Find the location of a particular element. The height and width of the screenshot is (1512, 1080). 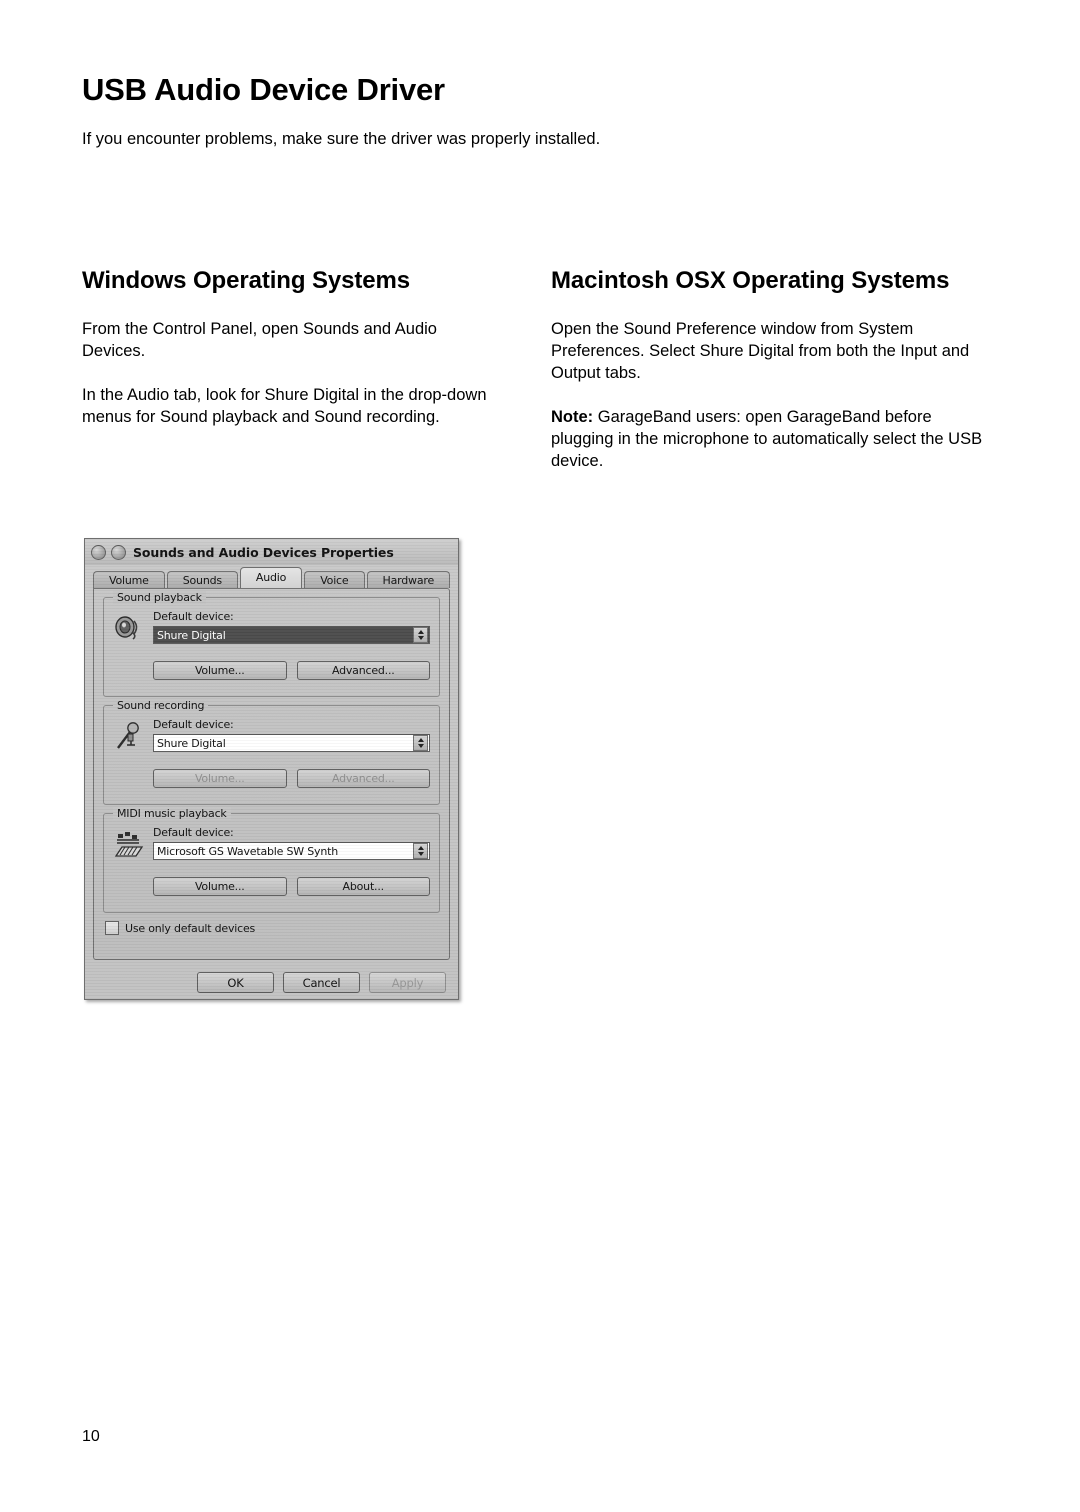

sound-recording-group-title: Sound recording is located at coordinates (161, 705).